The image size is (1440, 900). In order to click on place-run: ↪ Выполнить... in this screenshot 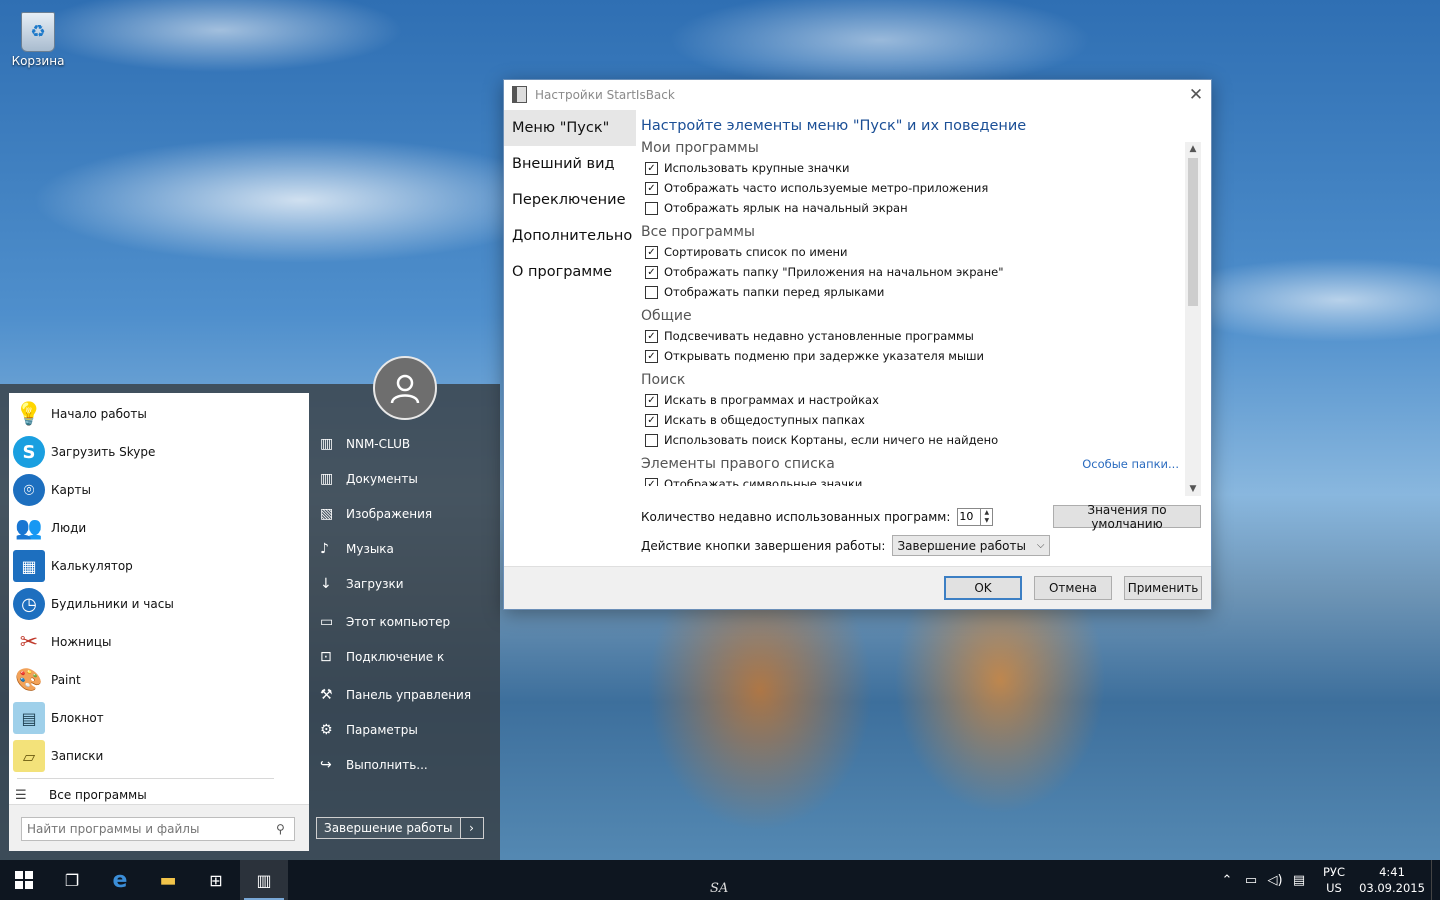, I will do `click(405, 764)`.